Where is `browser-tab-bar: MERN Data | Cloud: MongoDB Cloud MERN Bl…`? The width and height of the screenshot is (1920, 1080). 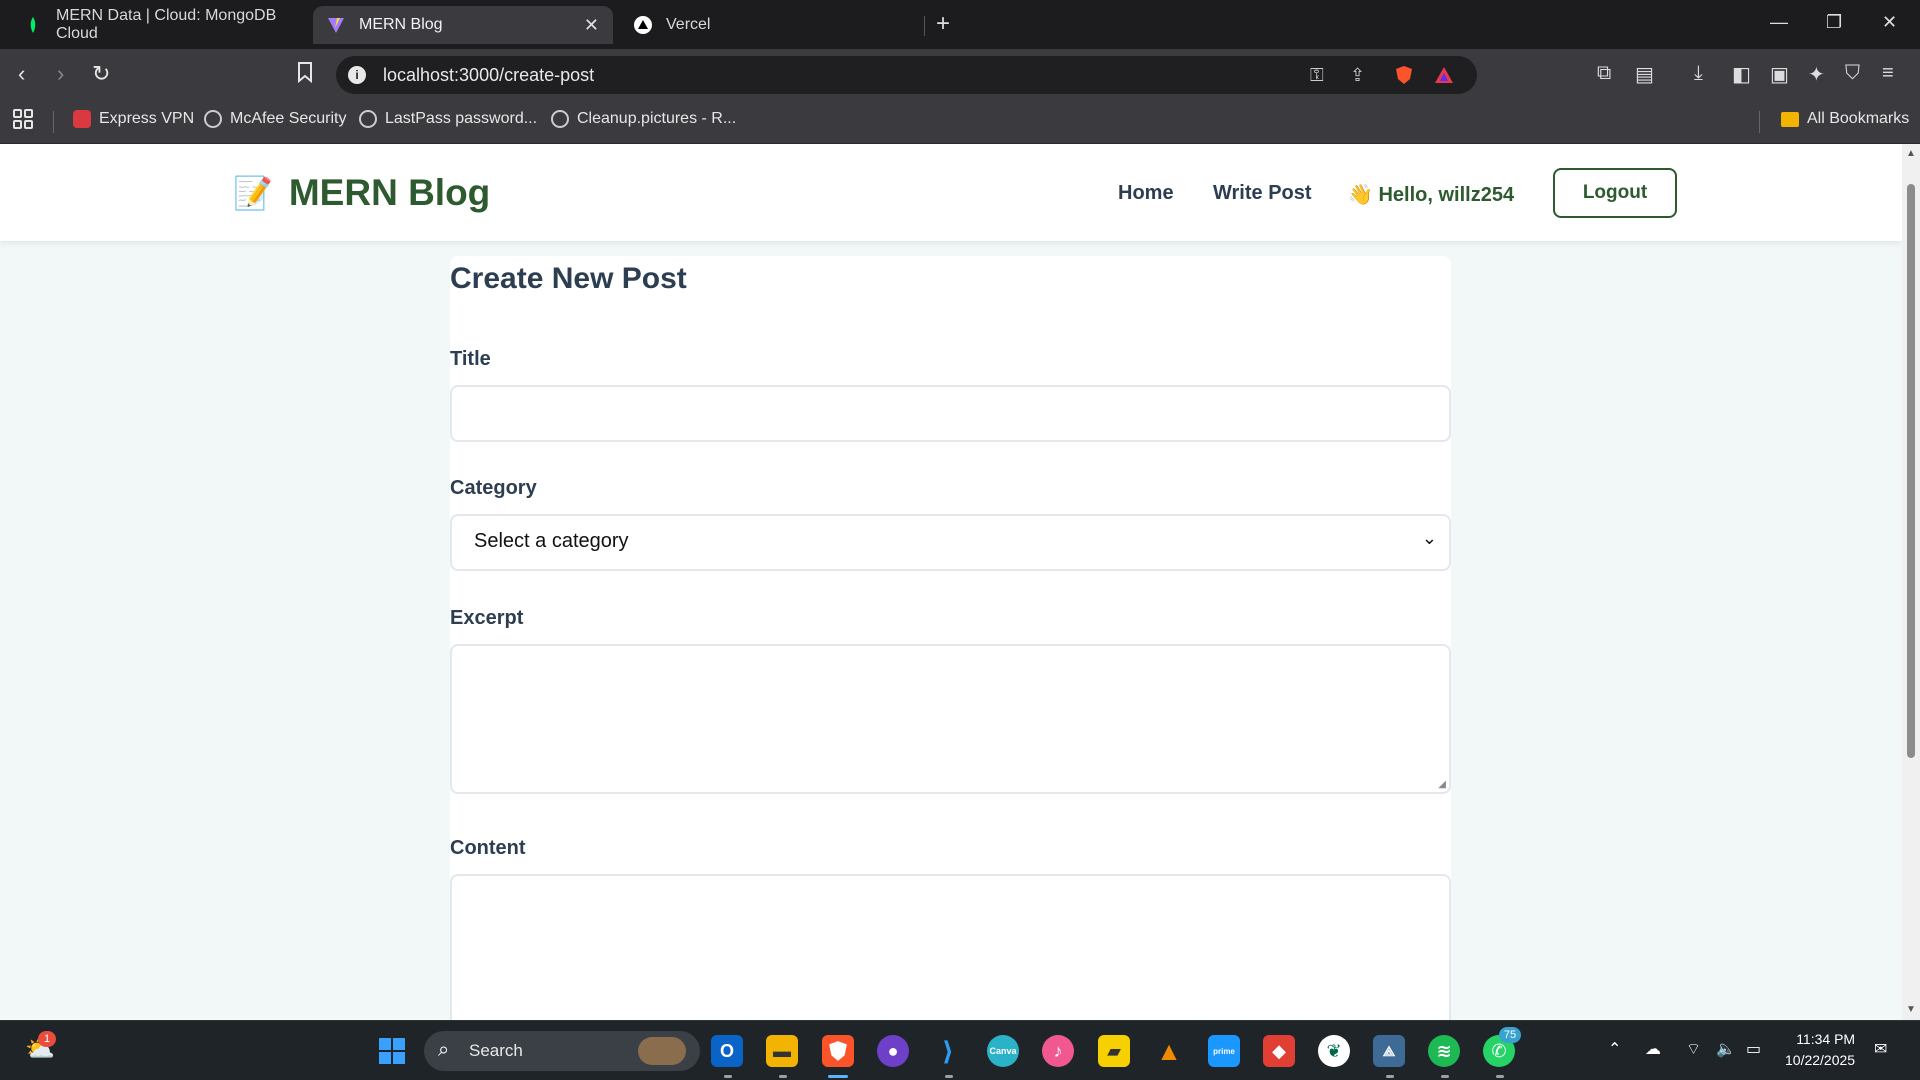
browser-tab-bar: MERN Data | Cloud: MongoDB Cloud MERN Bl… is located at coordinates (960, 24).